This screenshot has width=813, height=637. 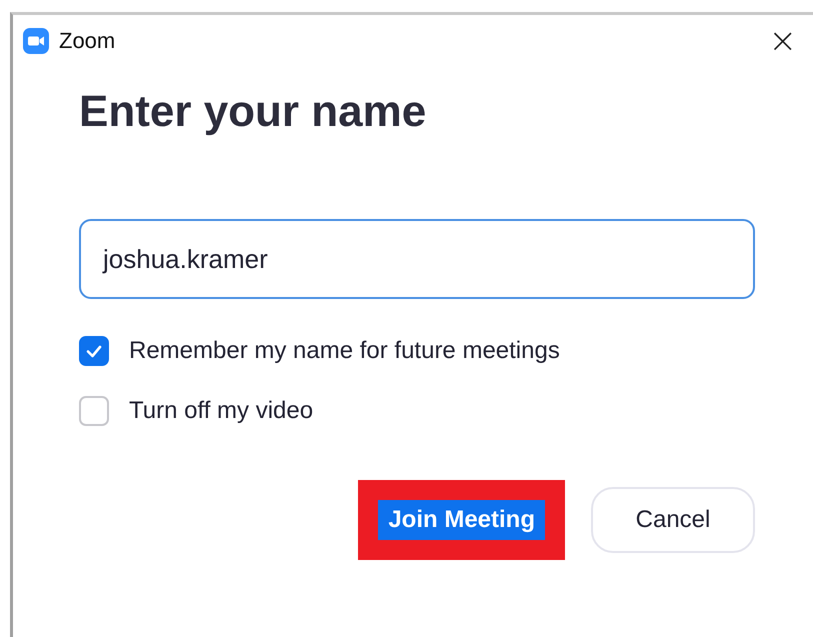 What do you see at coordinates (673, 520) in the screenshot?
I see `cancel-button: Cancel` at bounding box center [673, 520].